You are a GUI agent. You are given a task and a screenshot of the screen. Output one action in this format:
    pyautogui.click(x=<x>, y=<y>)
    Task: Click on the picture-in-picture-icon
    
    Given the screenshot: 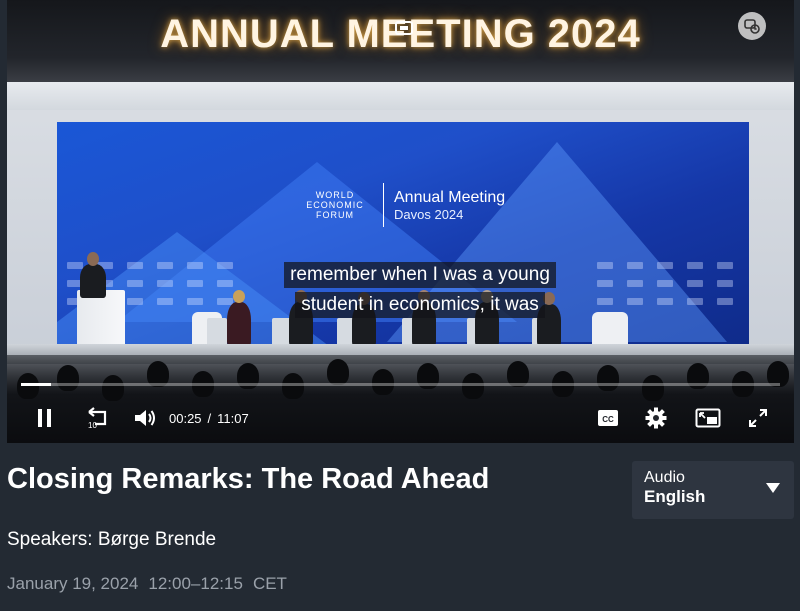 What is the action you would take?
    pyautogui.click(x=708, y=418)
    